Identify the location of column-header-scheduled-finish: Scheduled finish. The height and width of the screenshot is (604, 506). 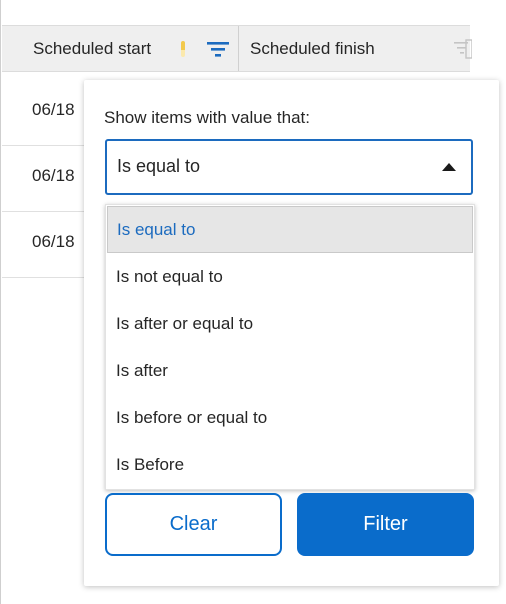
(312, 48).